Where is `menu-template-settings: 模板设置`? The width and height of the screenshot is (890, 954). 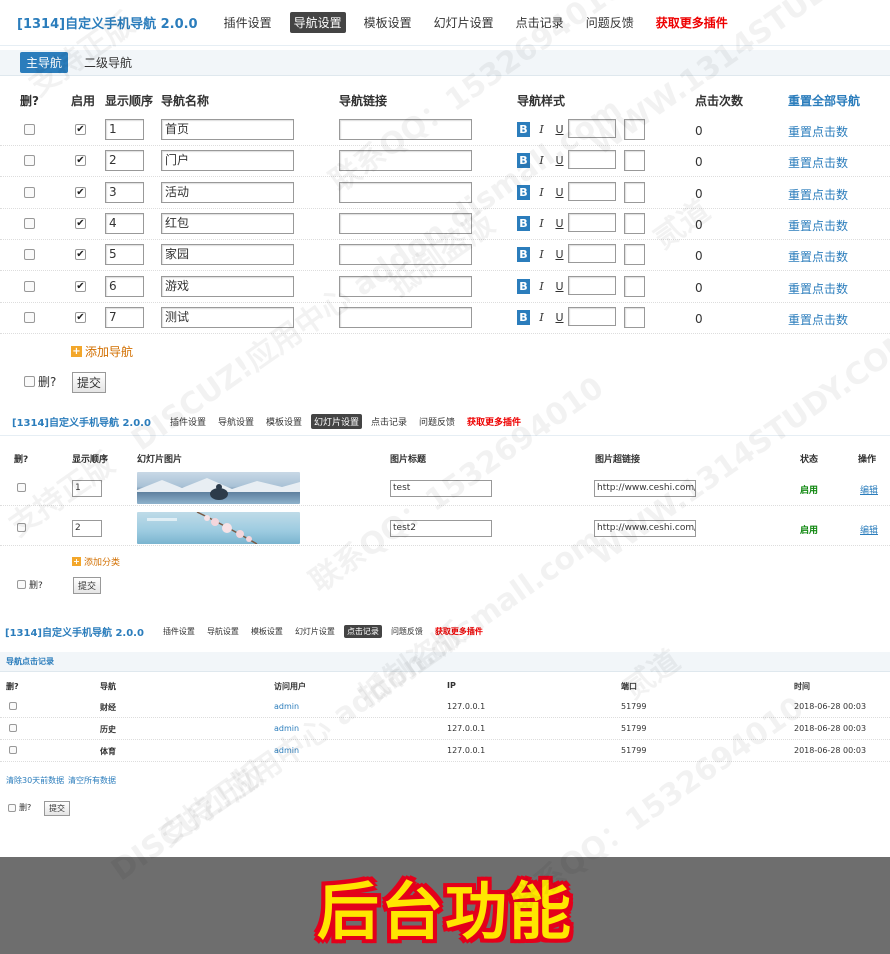
menu-template-settings: 模板设置 is located at coordinates (388, 22).